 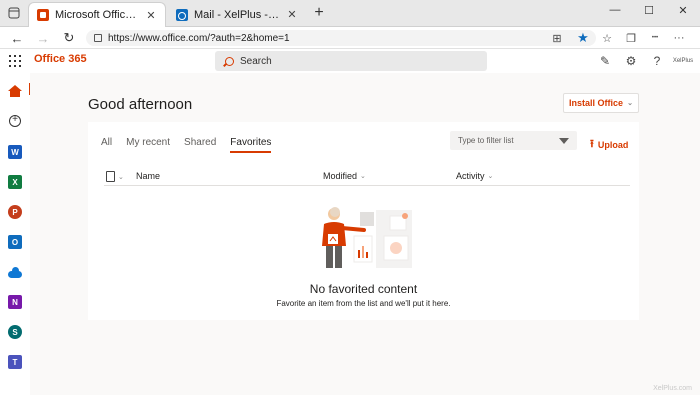 I want to click on collections-icon: ❐, so click(x=631, y=38).